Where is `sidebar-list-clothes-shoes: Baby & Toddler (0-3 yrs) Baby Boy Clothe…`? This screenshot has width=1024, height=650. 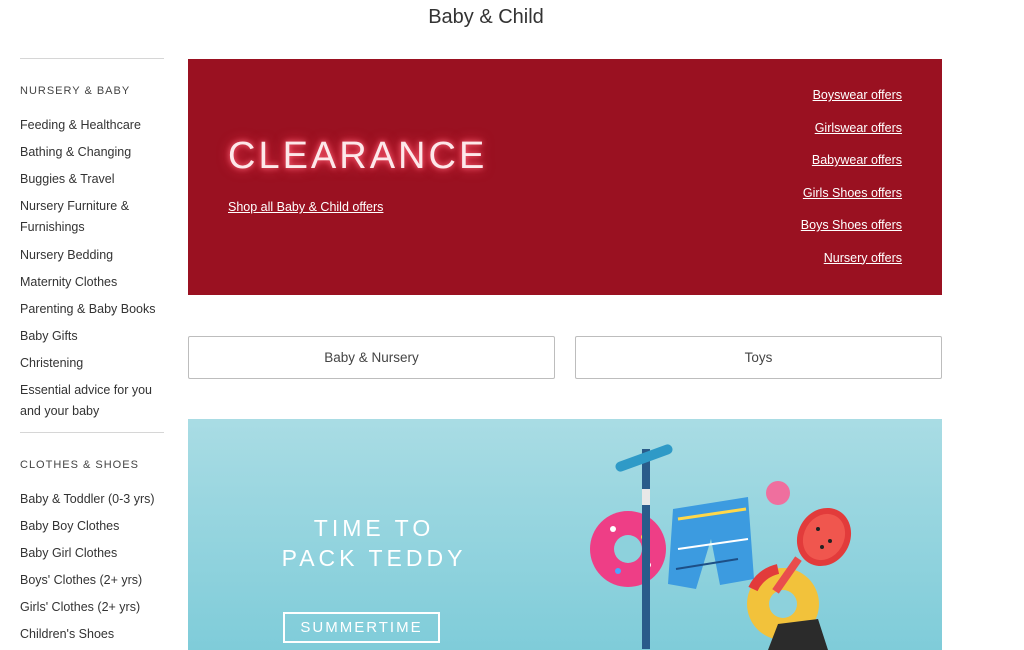 sidebar-list-clothes-shoes: Baby & Toddler (0-3 yrs) Baby Boy Clothe… is located at coordinates (92, 566).